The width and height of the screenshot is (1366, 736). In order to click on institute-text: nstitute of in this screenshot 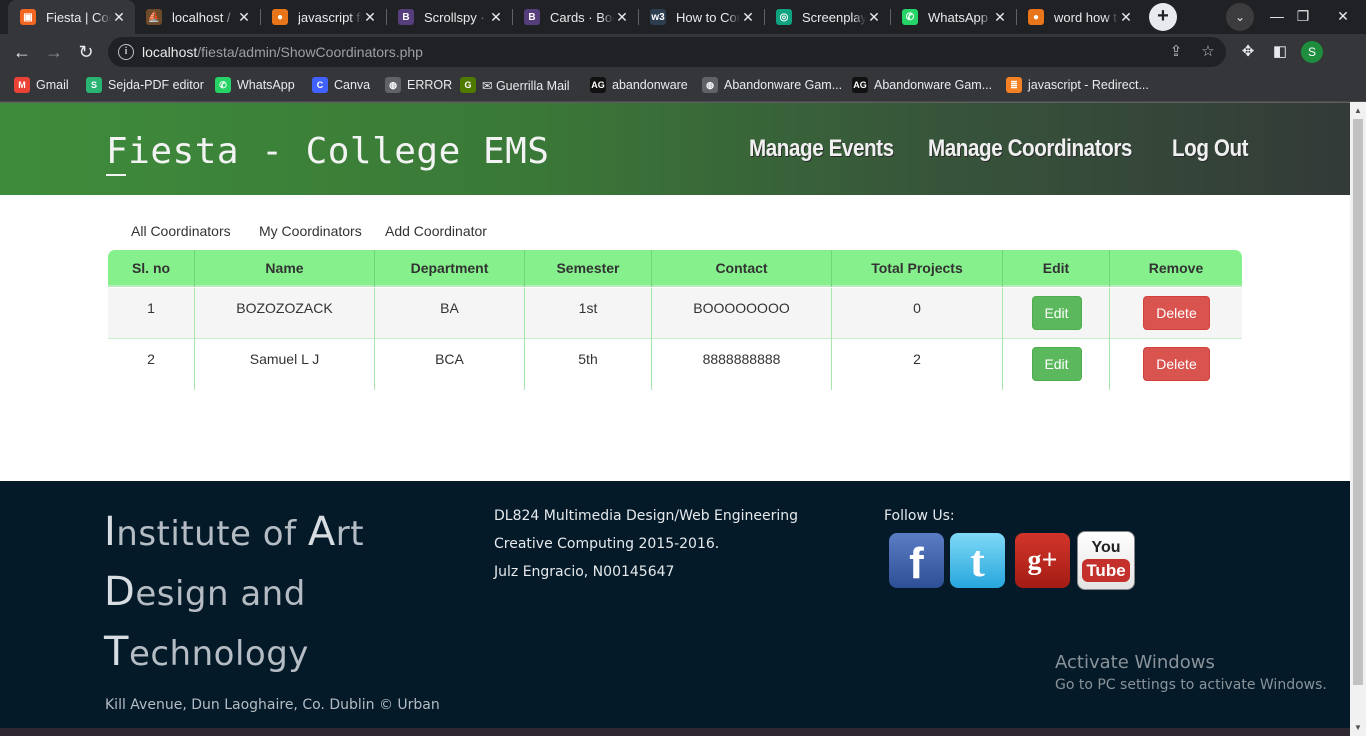, I will do `click(212, 534)`.